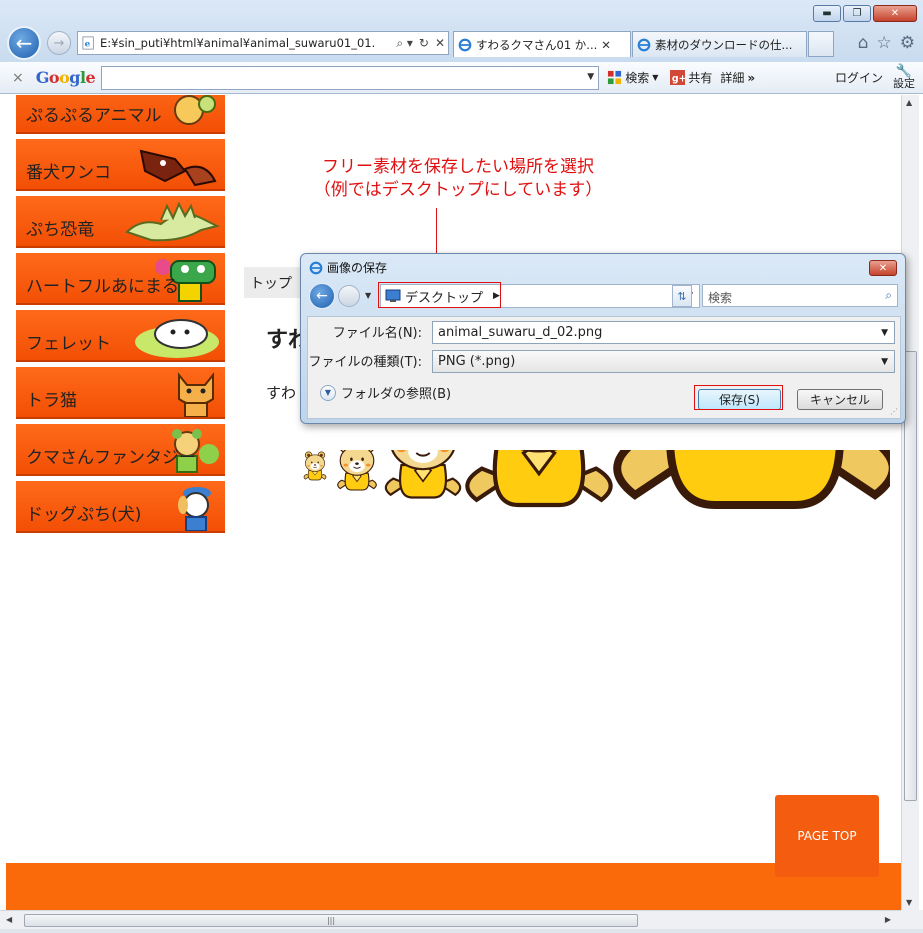 This screenshot has width=923, height=933. What do you see at coordinates (520, 332) in the screenshot?
I see `filename-value: animal_suwaru_d_02.png` at bounding box center [520, 332].